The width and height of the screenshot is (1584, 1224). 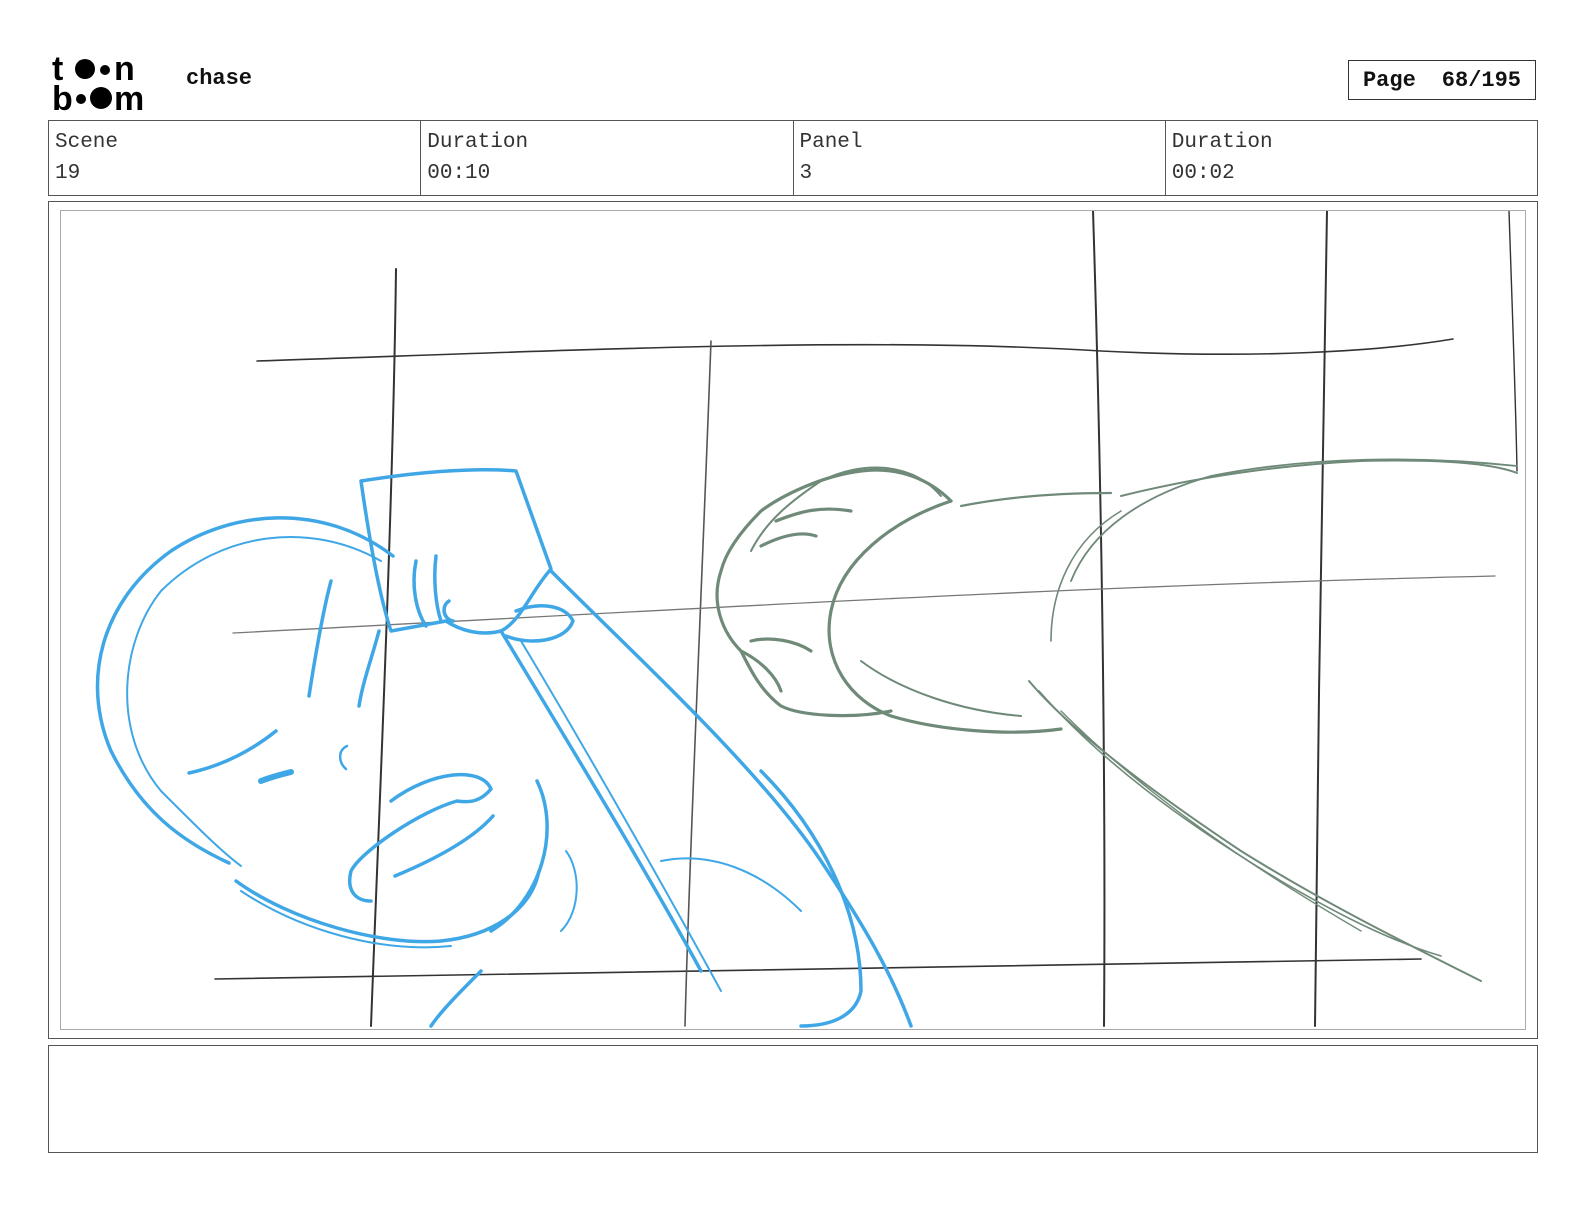 What do you see at coordinates (1351, 158) in the screenshot?
I see `panel-duration-cell: Duration 00:02` at bounding box center [1351, 158].